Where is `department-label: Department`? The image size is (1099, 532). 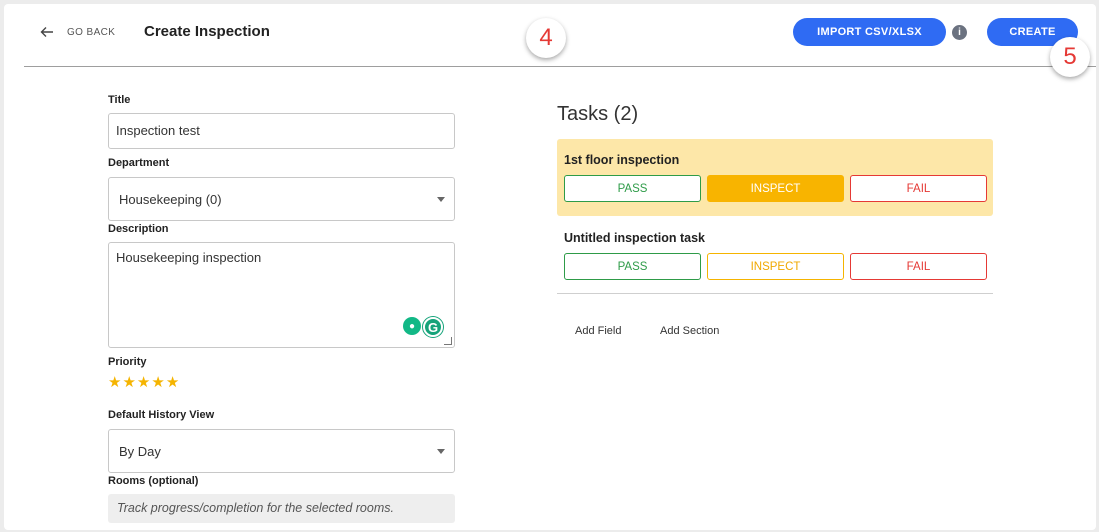
department-label: Department is located at coordinates (139, 163).